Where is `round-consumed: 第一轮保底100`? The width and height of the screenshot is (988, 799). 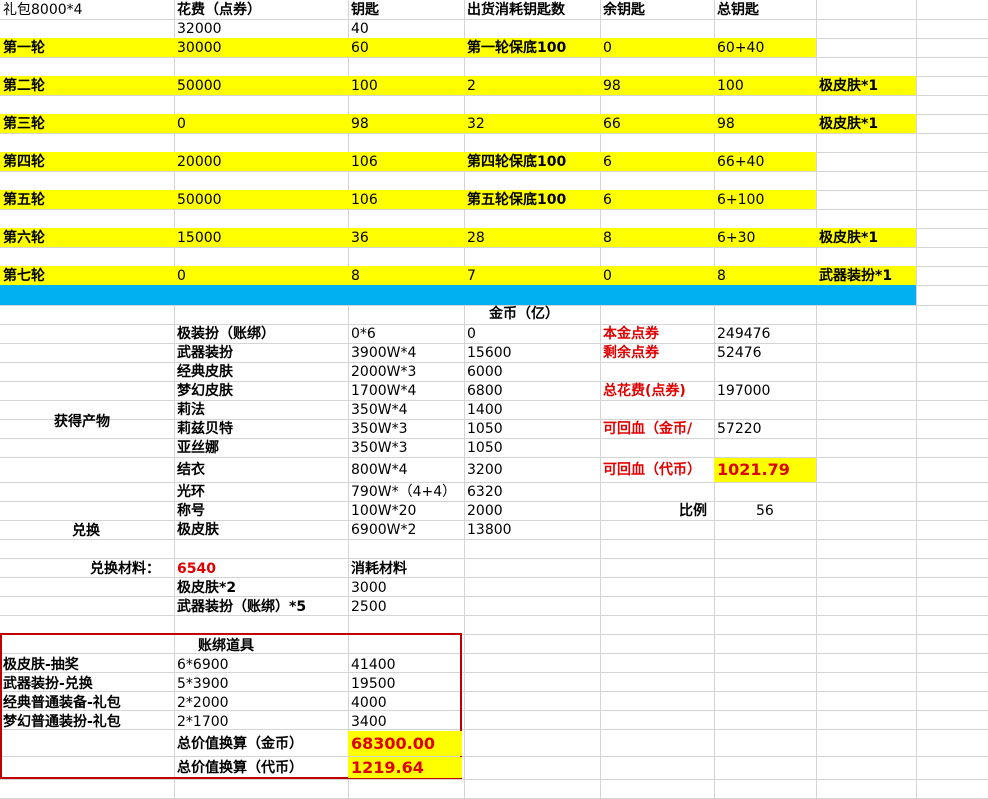
round-consumed: 第一轮保底100 is located at coordinates (516, 48).